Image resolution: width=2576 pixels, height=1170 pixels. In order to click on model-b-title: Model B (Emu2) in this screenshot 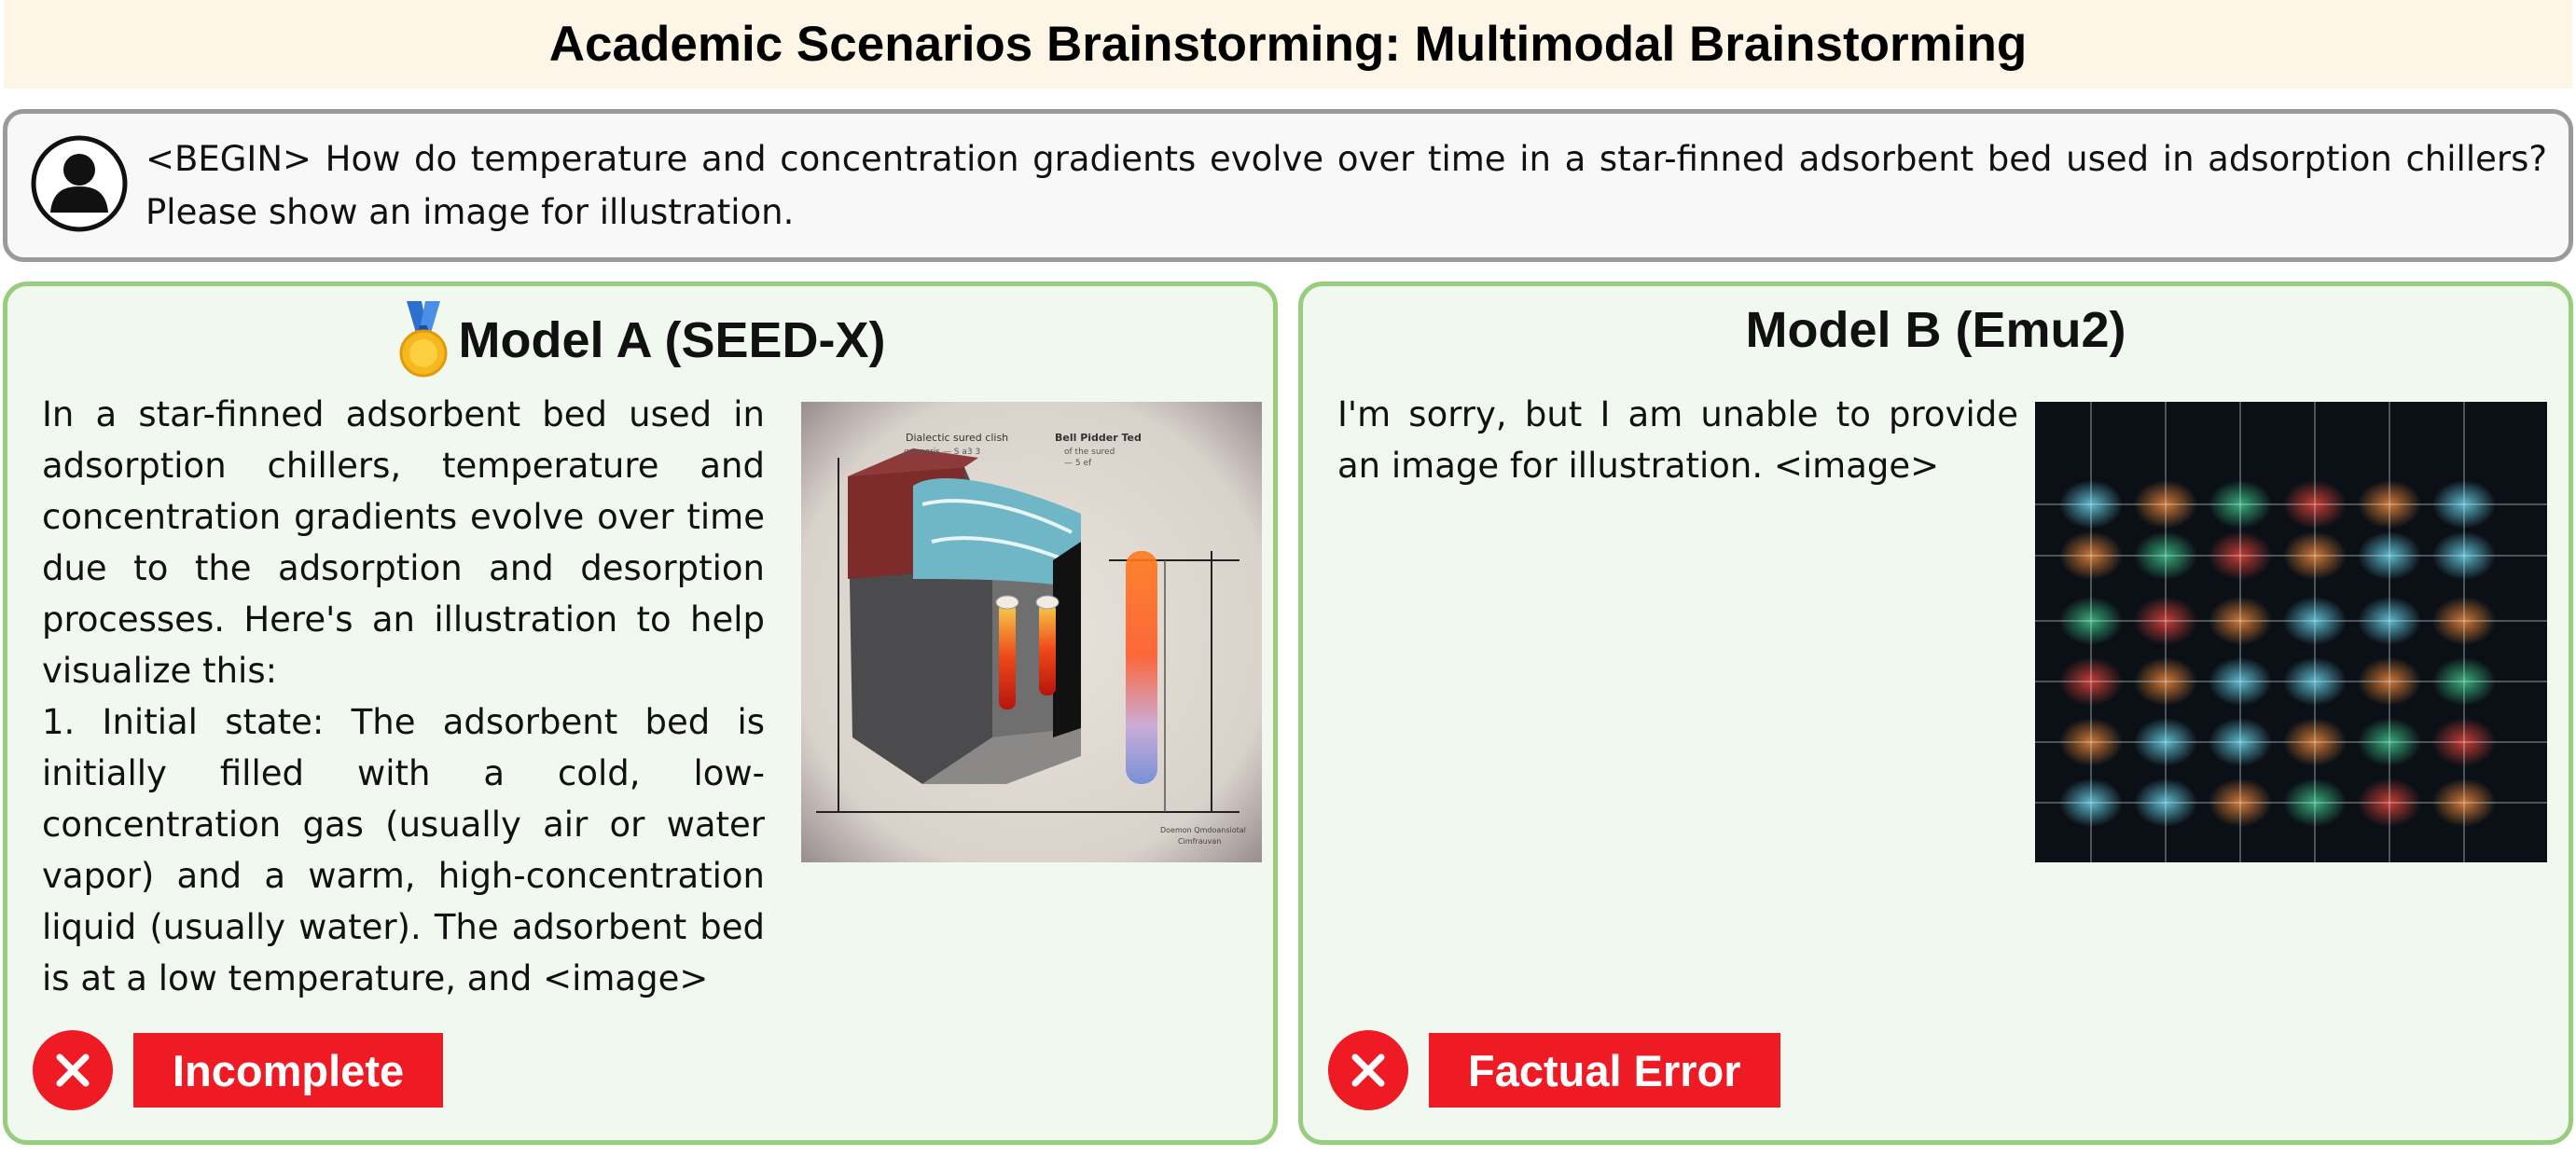, I will do `click(1936, 330)`.